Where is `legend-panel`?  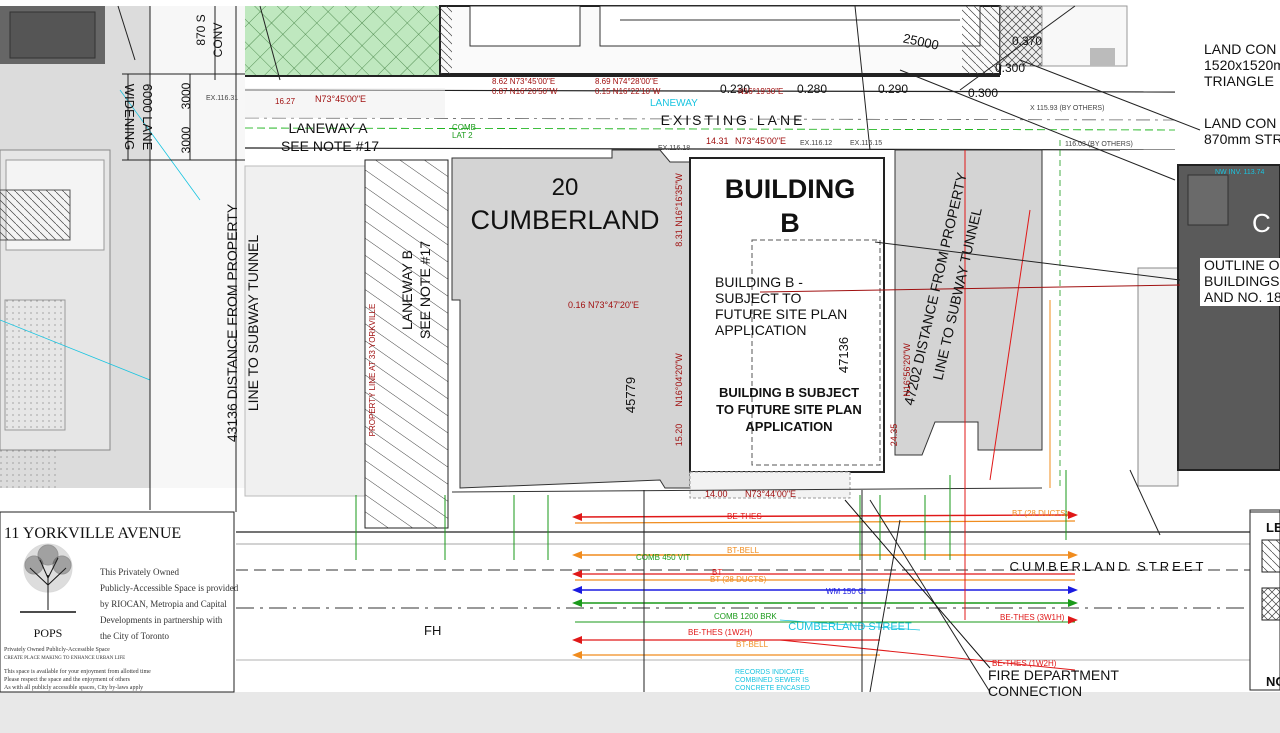
legend-panel is located at coordinates (1264, 601).